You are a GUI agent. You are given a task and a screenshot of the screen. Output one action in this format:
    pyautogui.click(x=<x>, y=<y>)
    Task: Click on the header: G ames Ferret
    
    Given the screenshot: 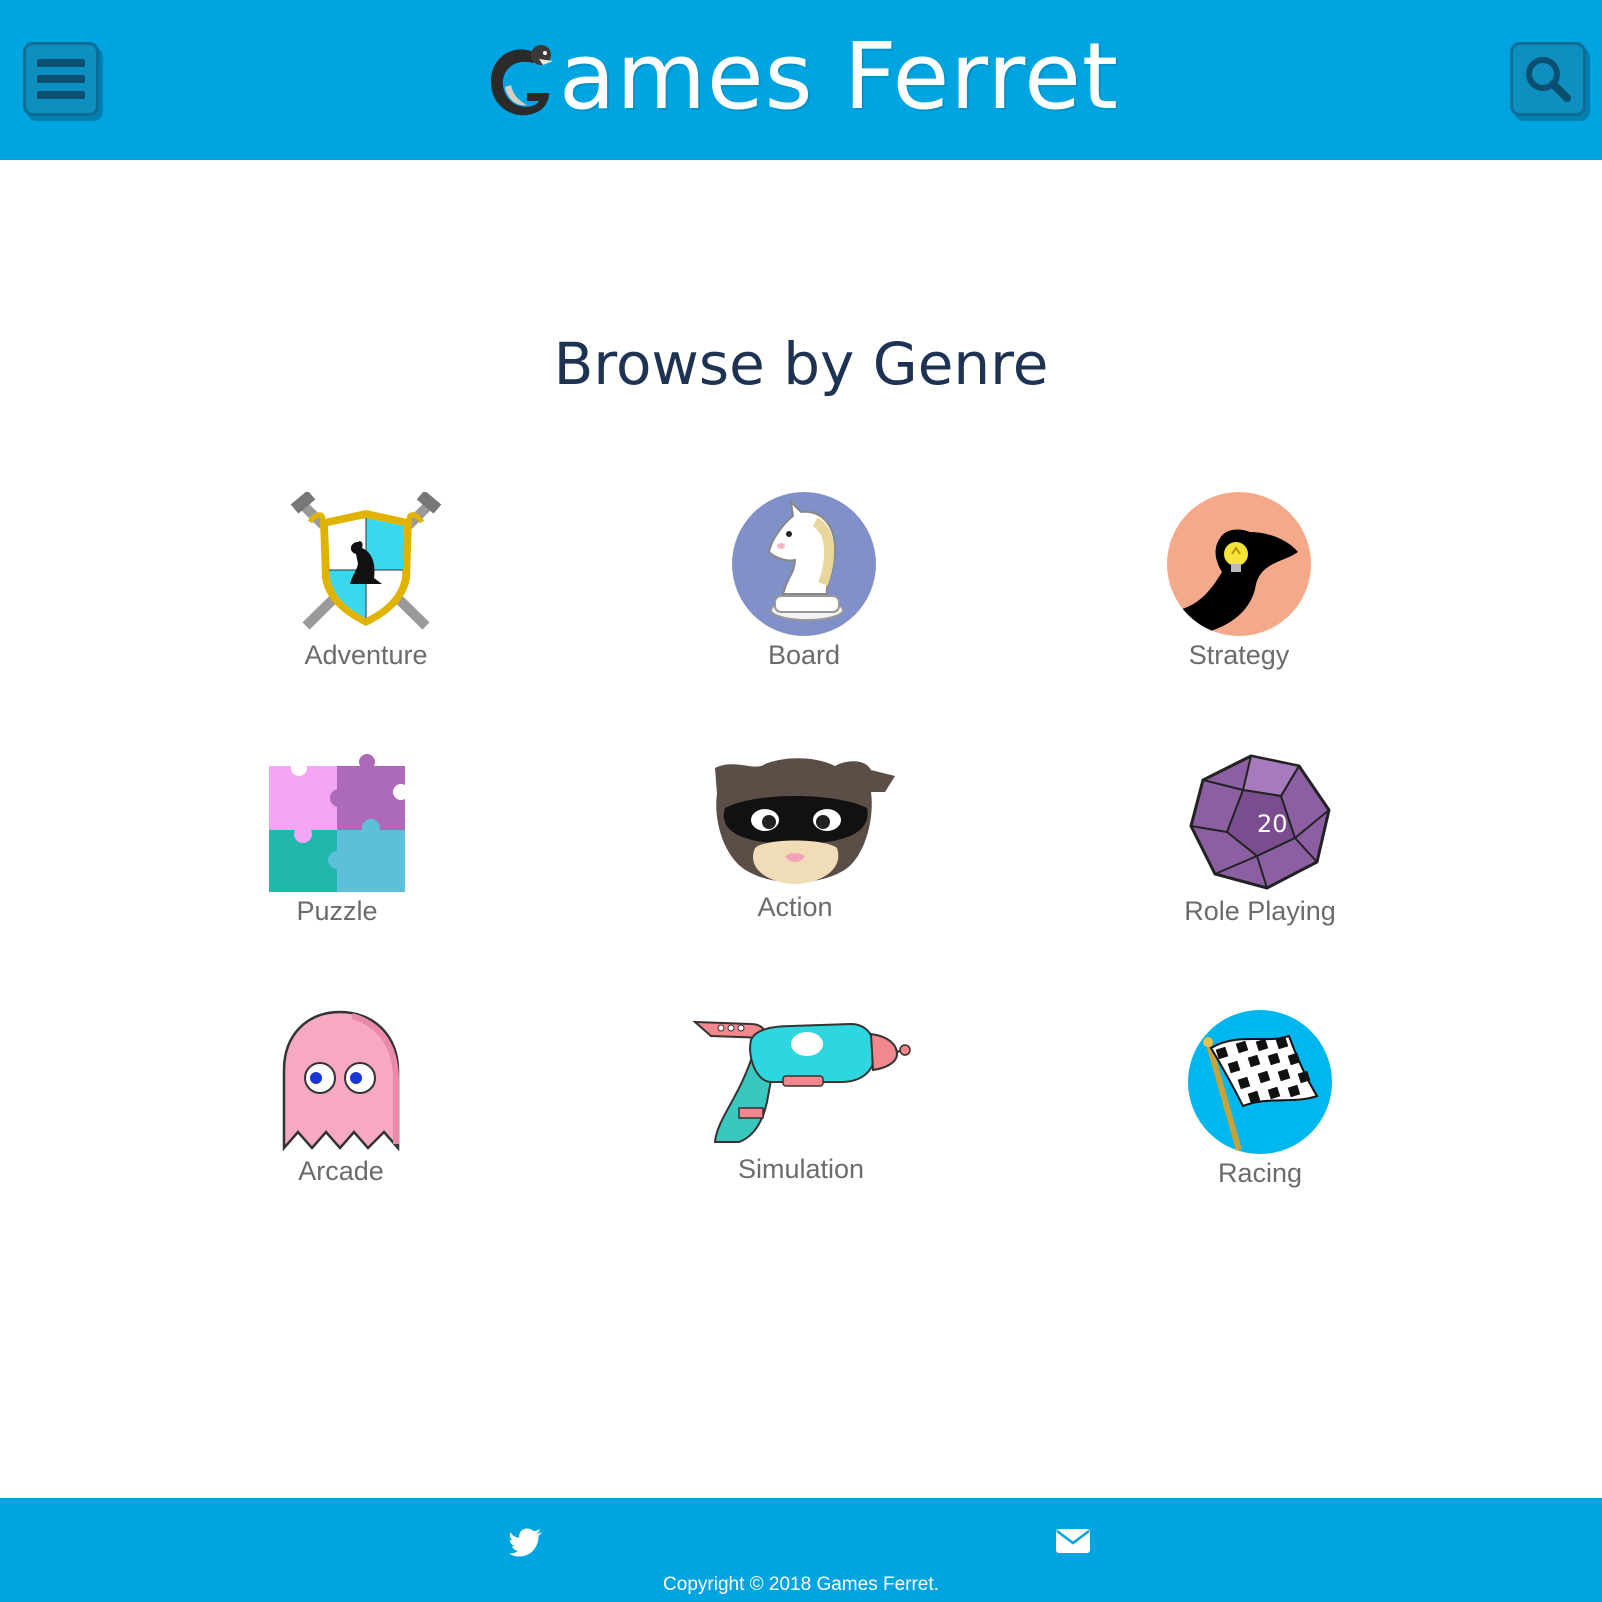 What is the action you would take?
    pyautogui.click(x=801, y=80)
    